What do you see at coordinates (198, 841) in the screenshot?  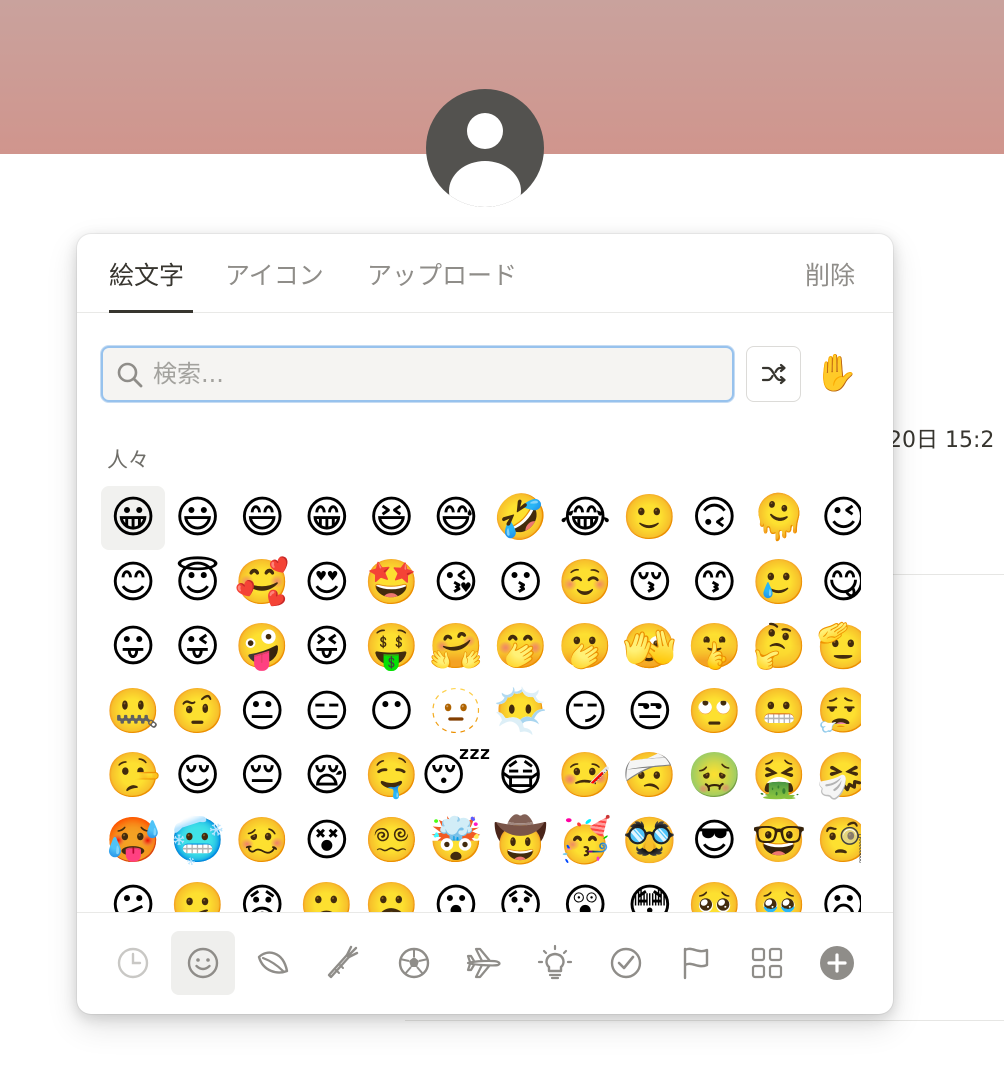 I see `emoji-item: 🥶` at bounding box center [198, 841].